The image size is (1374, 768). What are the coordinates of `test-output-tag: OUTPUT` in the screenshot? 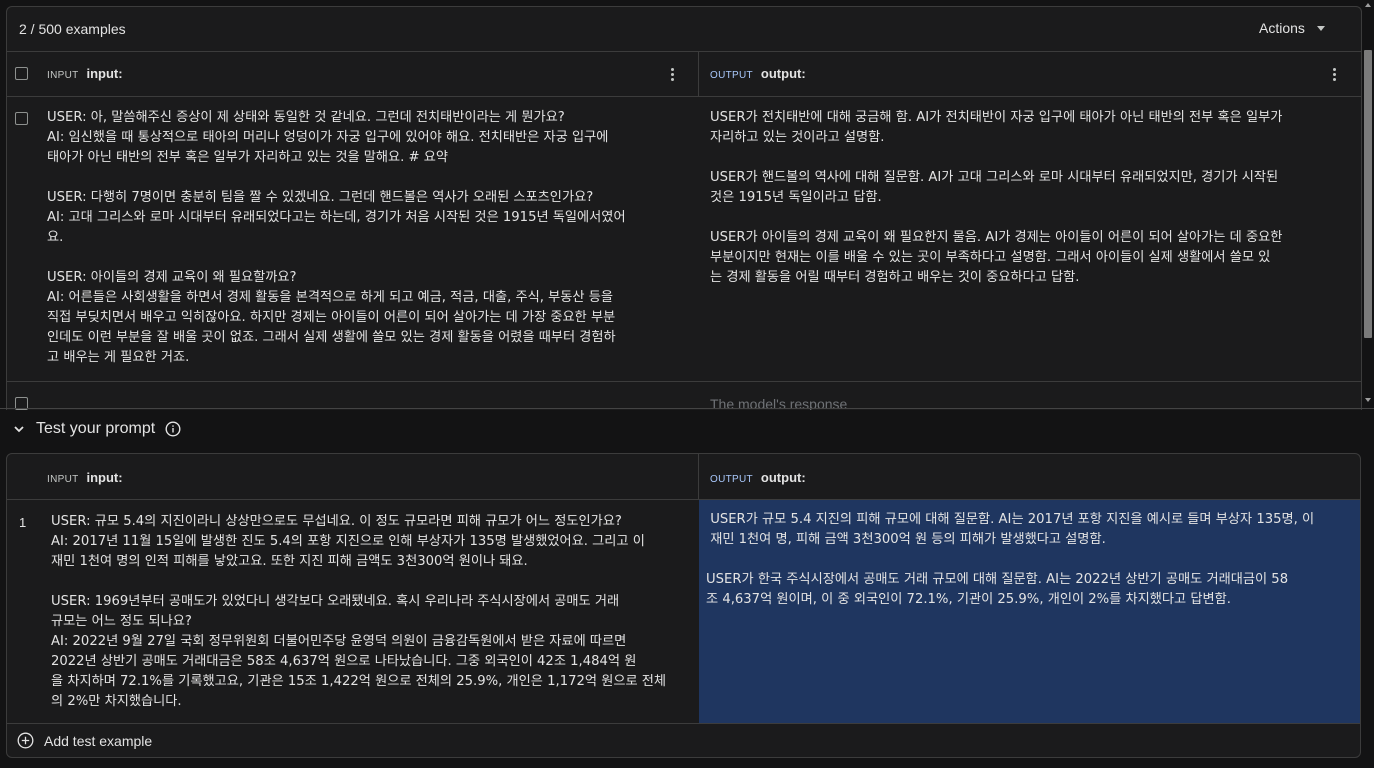 It's located at (731, 479).